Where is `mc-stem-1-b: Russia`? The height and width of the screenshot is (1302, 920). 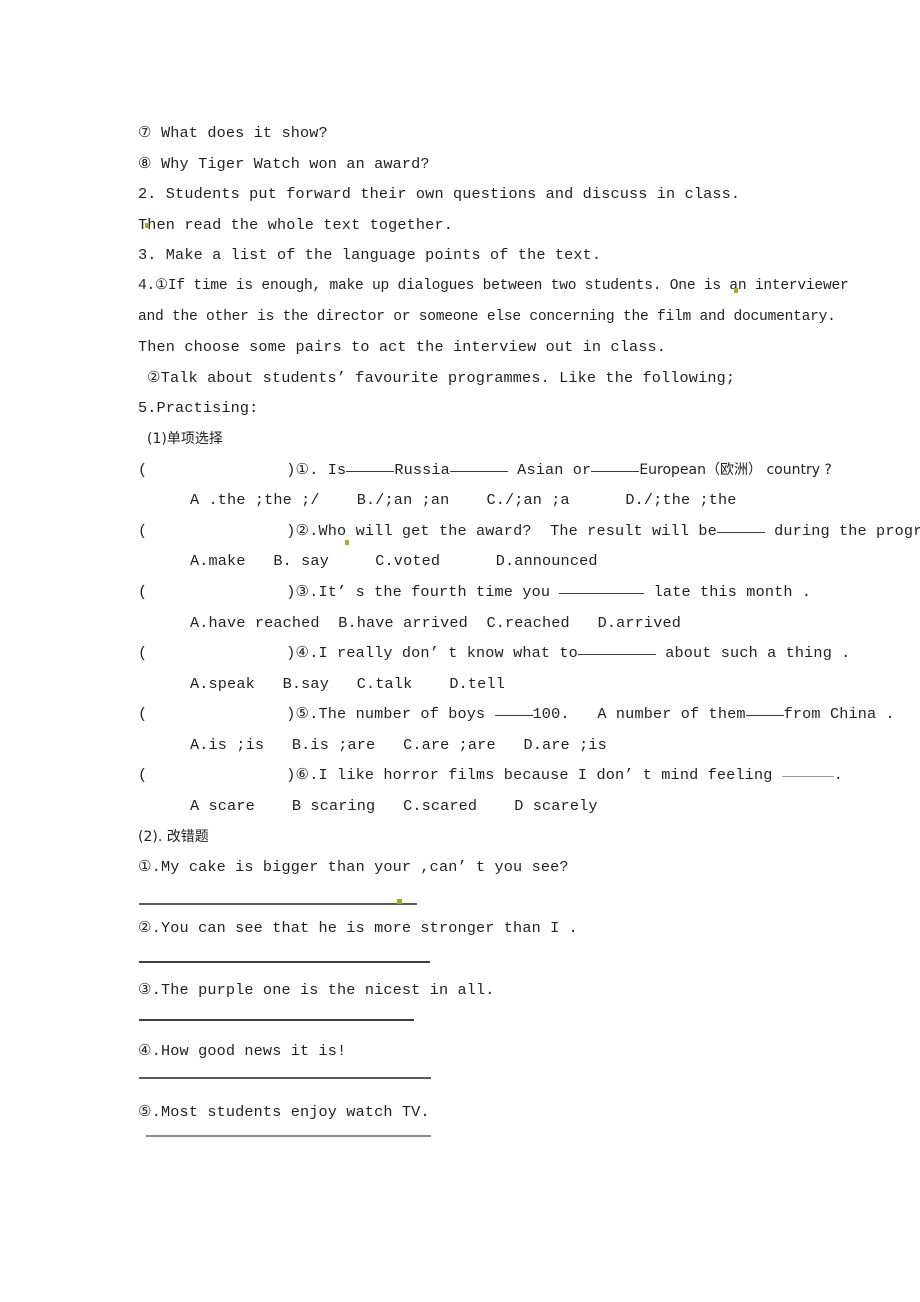
mc-stem-1-b: Russia is located at coordinates (422, 469).